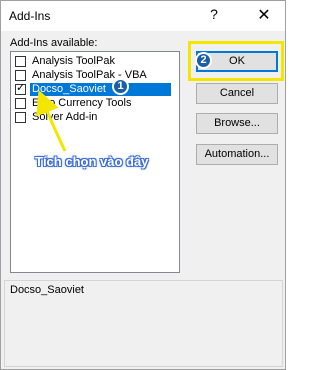  Describe the element at coordinates (47, 290) in the screenshot. I see `description-label: Docso_Saoviet` at that location.